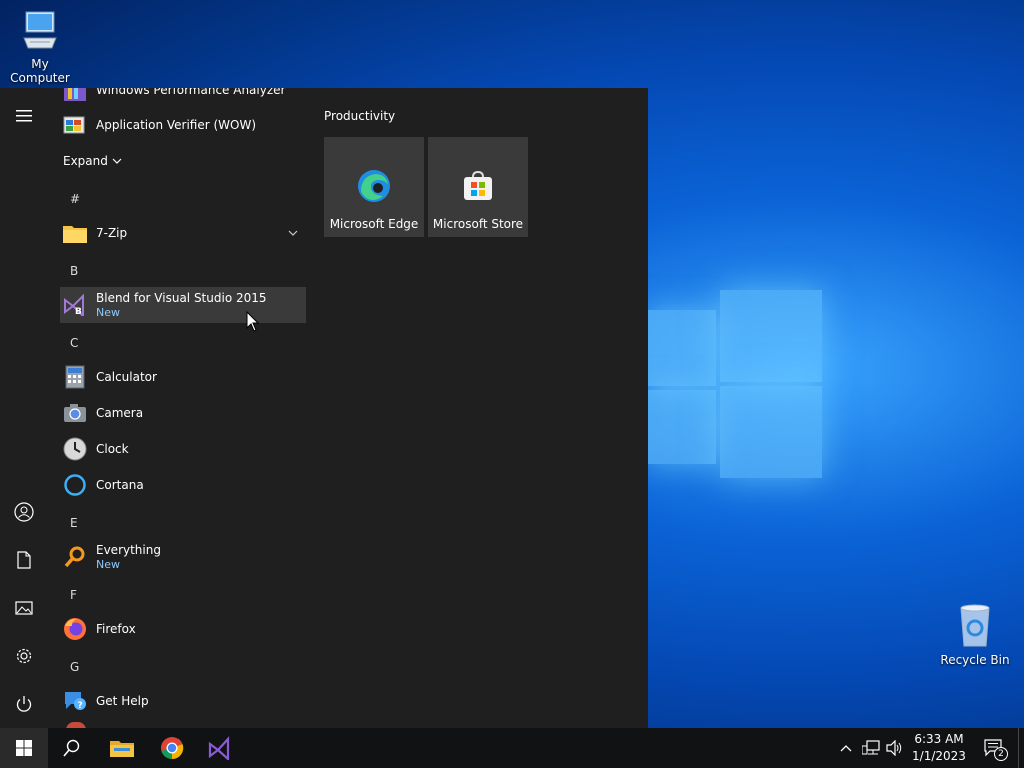 The height and width of the screenshot is (768, 1024). I want to click on chevron-up-icon, so click(846, 748).